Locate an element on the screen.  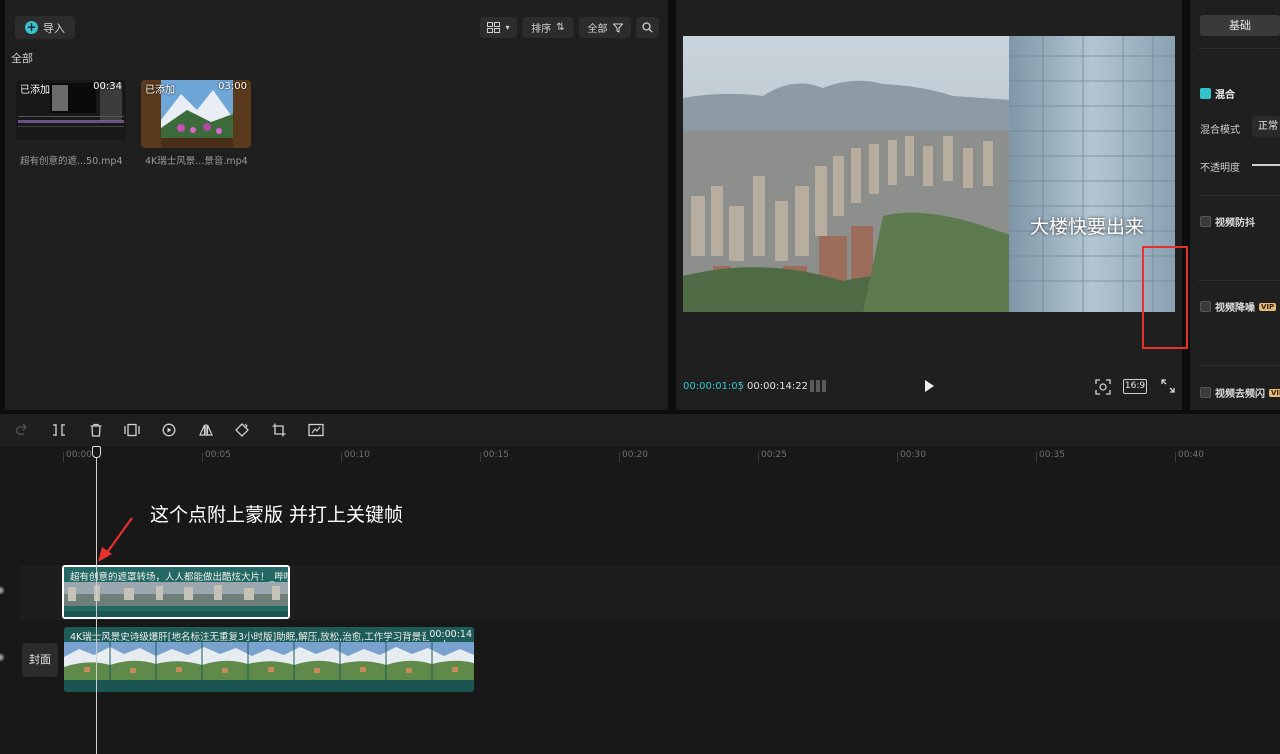
checkbox-checked-icon is located at coordinates (1205, 93).